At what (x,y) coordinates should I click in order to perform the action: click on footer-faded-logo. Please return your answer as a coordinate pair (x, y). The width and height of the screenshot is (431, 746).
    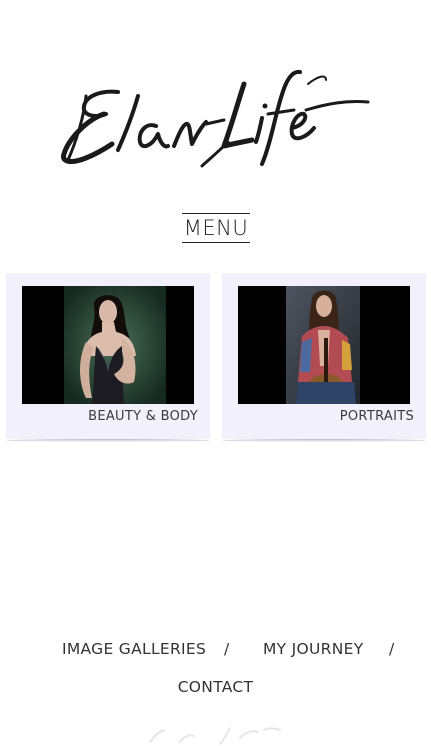
    Looking at the image, I should click on (220, 735).